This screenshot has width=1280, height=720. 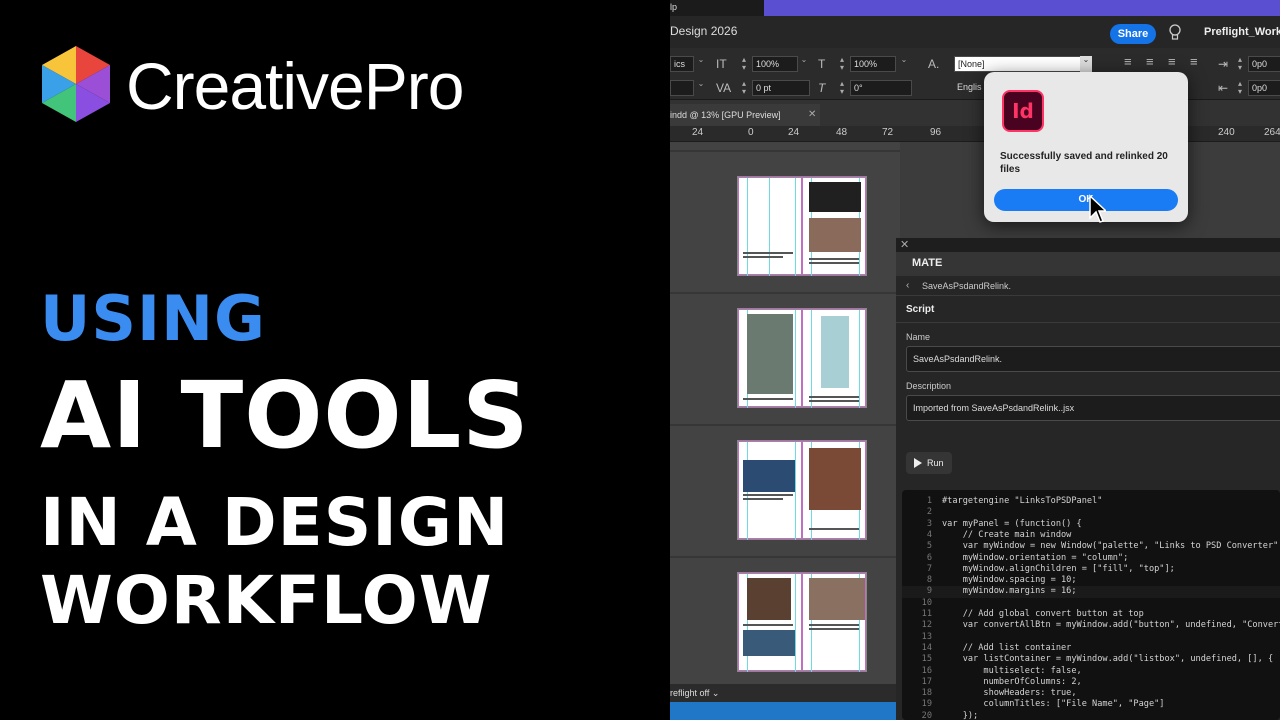 I want to click on vertical-scale-stepper-icon: ▴ ▾, so click(x=744, y=64).